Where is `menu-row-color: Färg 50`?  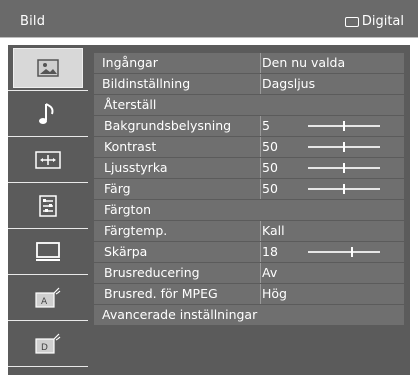 menu-row-color: Färg 50 is located at coordinates (249, 189).